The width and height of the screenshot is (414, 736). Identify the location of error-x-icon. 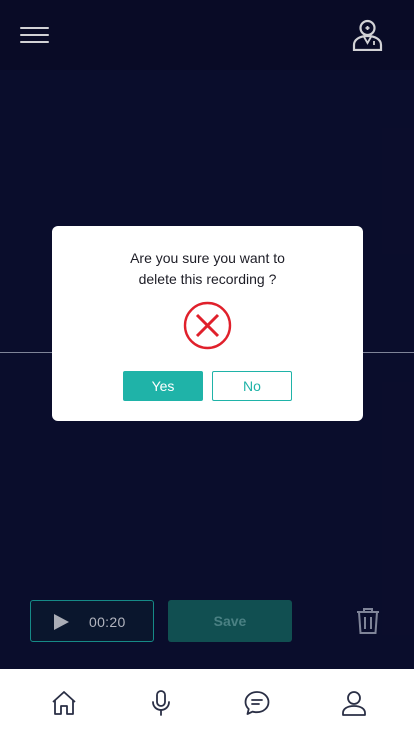
(207, 325).